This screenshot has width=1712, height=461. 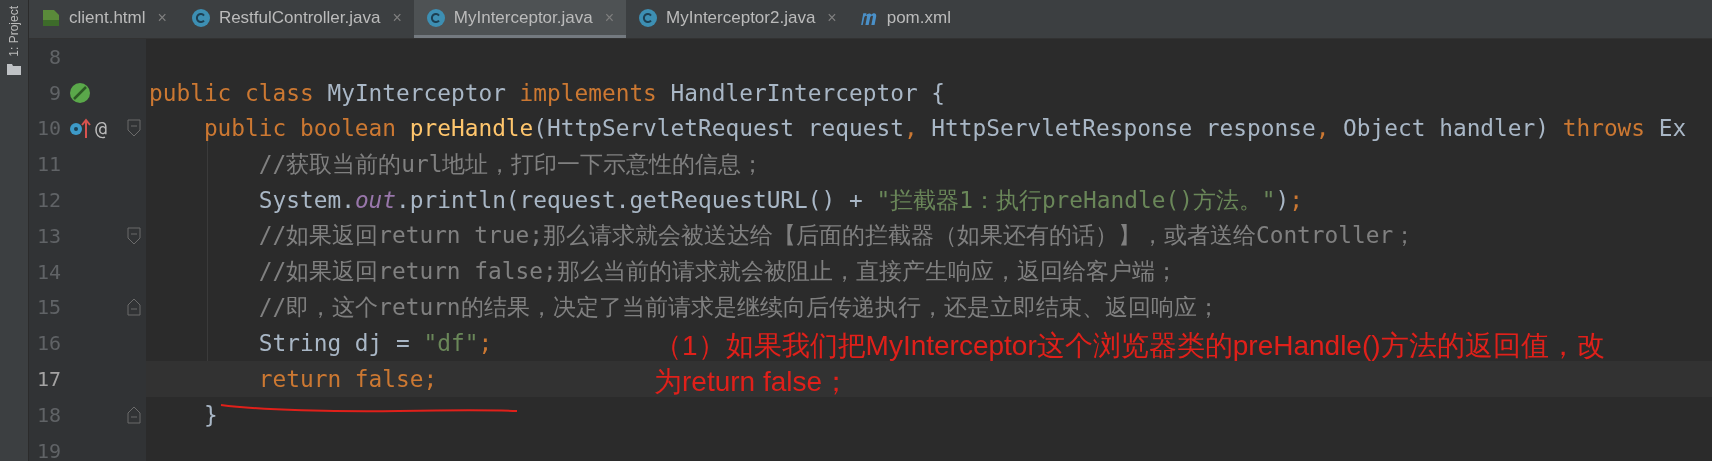 What do you see at coordinates (520, 19) in the screenshot?
I see `editor-tab: MyInterceptor.java ×` at bounding box center [520, 19].